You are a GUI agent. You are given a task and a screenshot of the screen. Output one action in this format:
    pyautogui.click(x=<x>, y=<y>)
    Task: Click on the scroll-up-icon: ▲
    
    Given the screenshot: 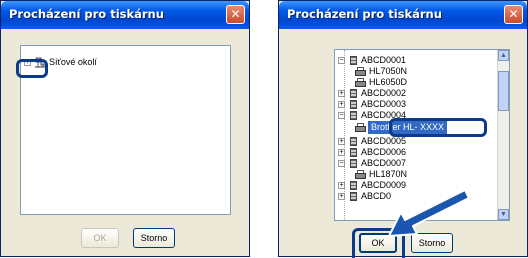 What is the action you would take?
    pyautogui.click(x=503, y=55)
    